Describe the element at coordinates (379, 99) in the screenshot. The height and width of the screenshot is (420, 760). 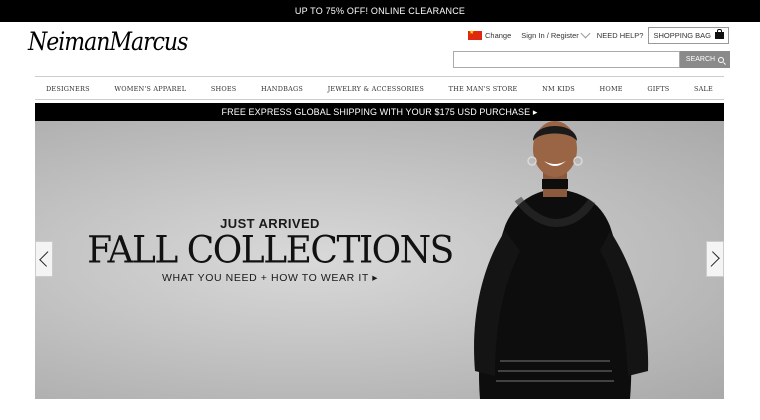
I see `nav-bottom-divider` at that location.